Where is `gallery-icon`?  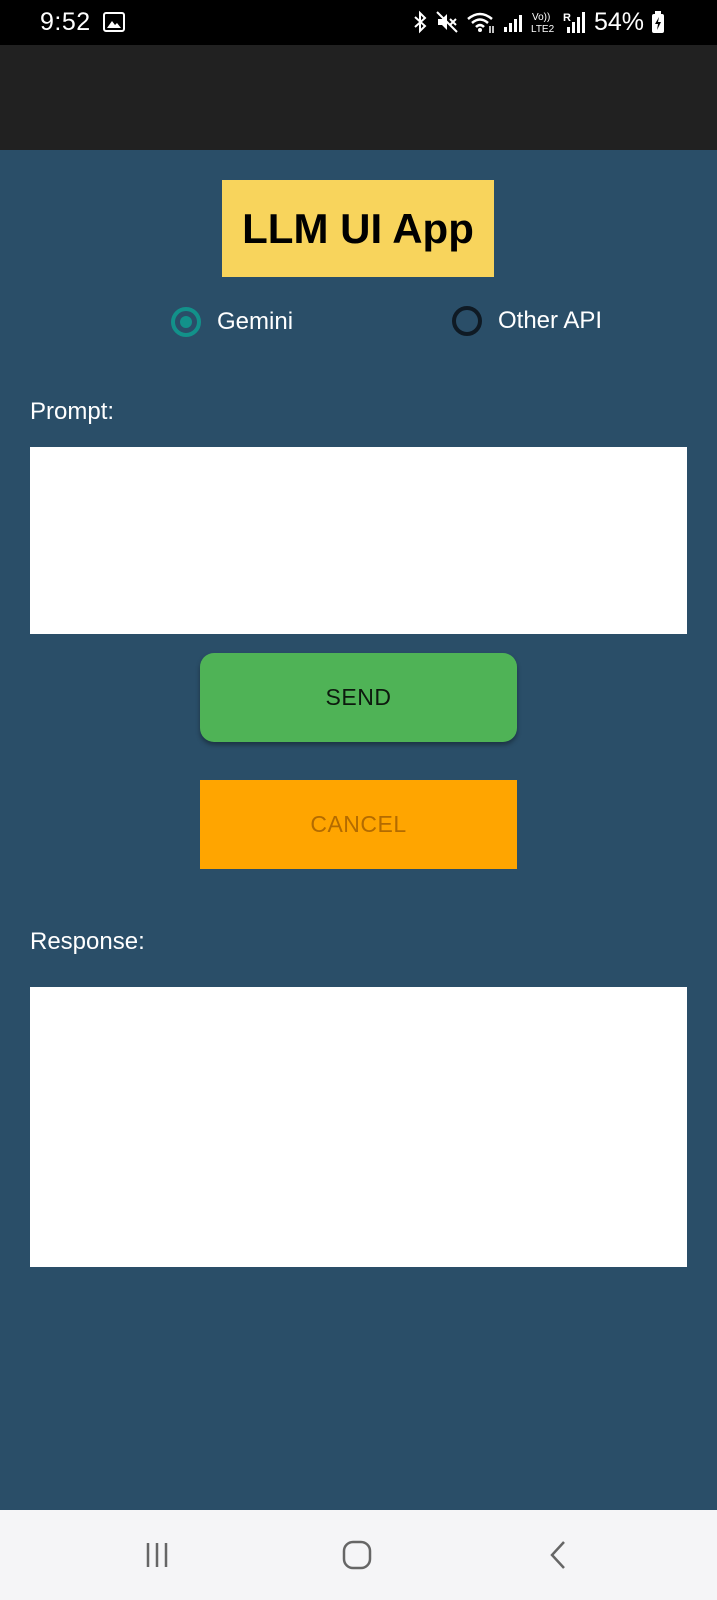
gallery-icon is located at coordinates (114, 22).